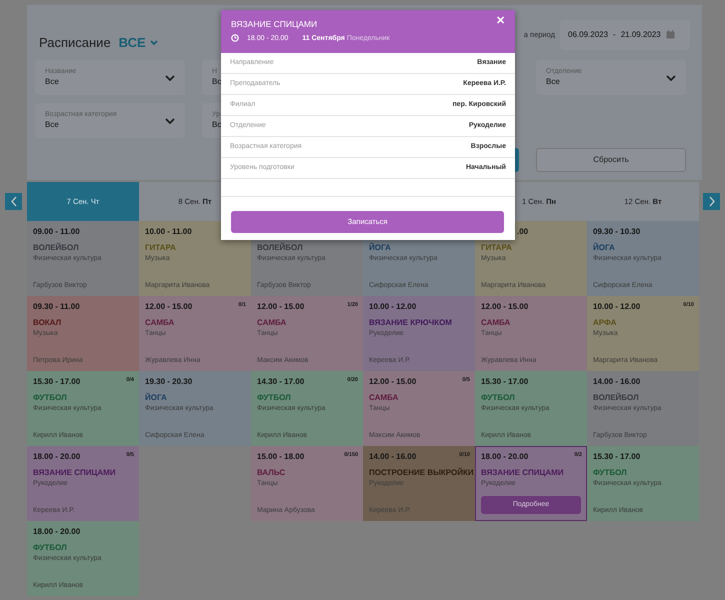 The width and height of the screenshot is (725, 600). What do you see at coordinates (670, 34) in the screenshot?
I see `calendar-icon` at bounding box center [670, 34].